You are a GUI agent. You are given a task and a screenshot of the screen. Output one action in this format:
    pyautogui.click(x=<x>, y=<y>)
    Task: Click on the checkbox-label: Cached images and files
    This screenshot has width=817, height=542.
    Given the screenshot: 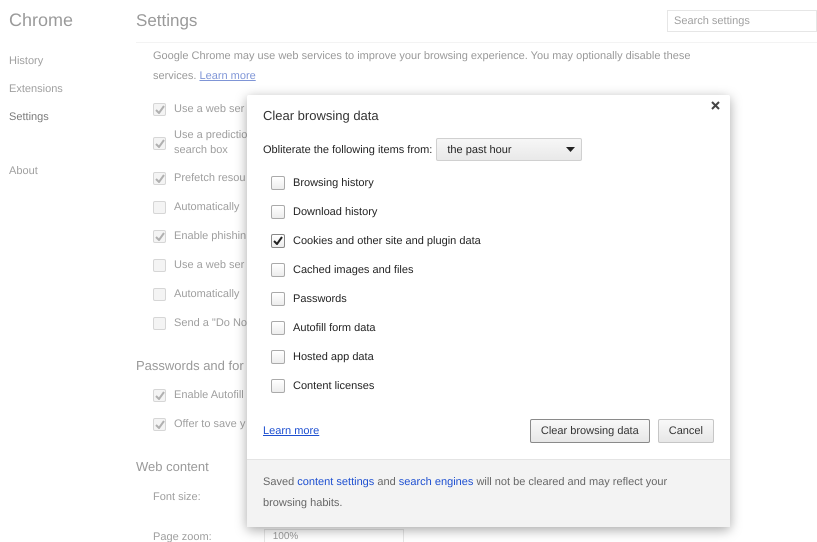 What is the action you would take?
    pyautogui.click(x=353, y=270)
    